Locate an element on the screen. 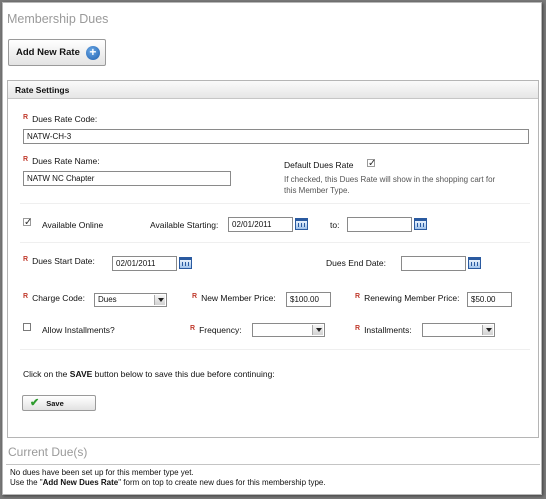 This screenshot has height=499, width=546. frequency-select is located at coordinates (288, 330).